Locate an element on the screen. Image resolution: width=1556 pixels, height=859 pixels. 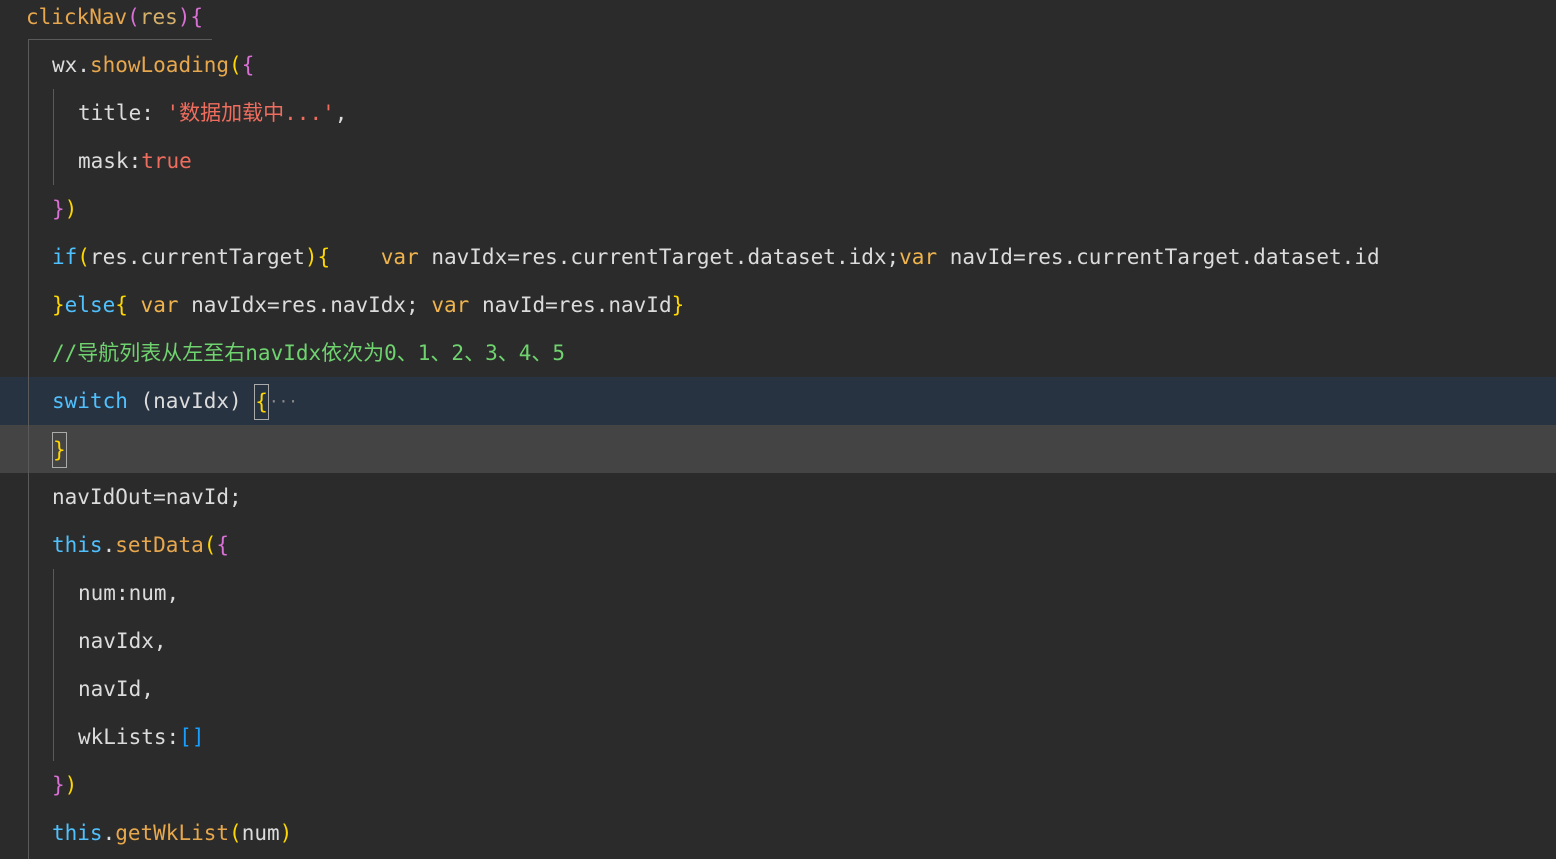
statement: navId=res.navId is located at coordinates (570, 305).